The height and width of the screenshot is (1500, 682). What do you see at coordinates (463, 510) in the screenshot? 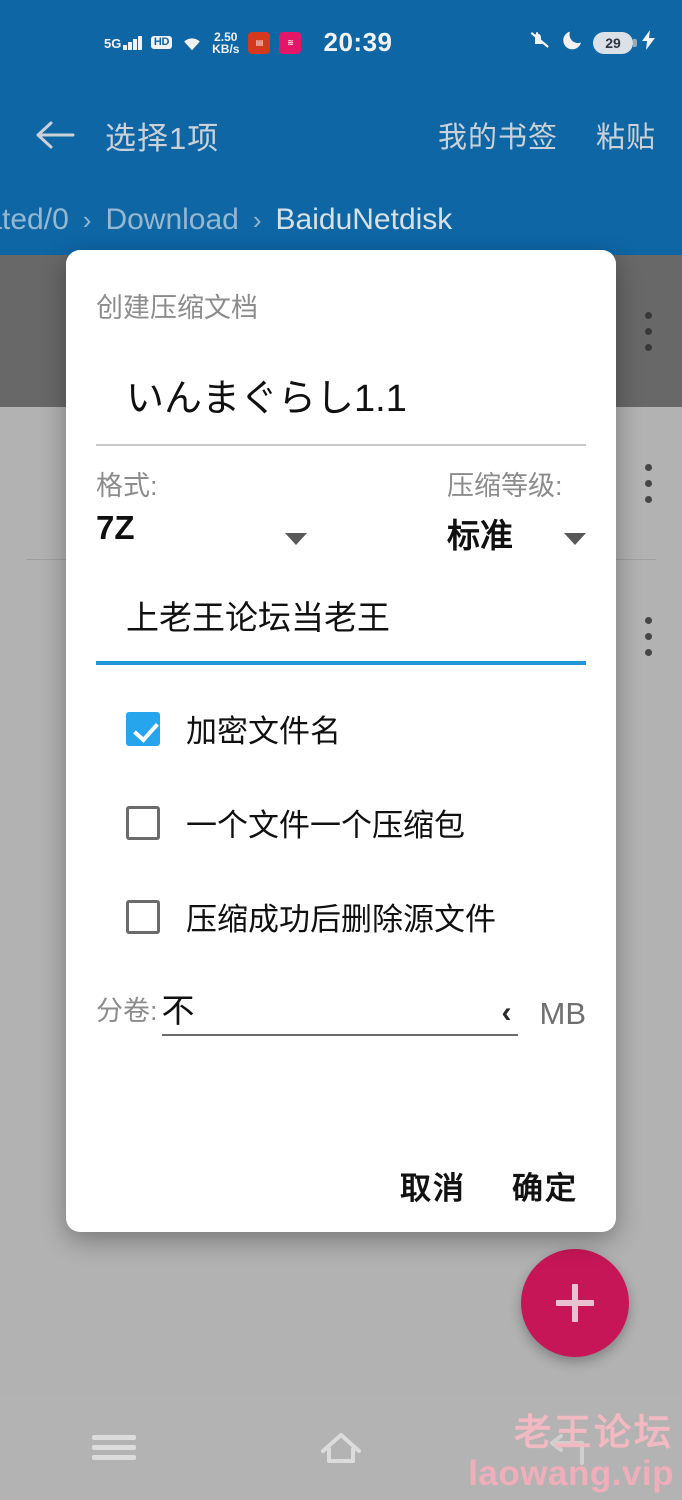
I see `compression-level-selector: 压缩等级: 标准` at bounding box center [463, 510].